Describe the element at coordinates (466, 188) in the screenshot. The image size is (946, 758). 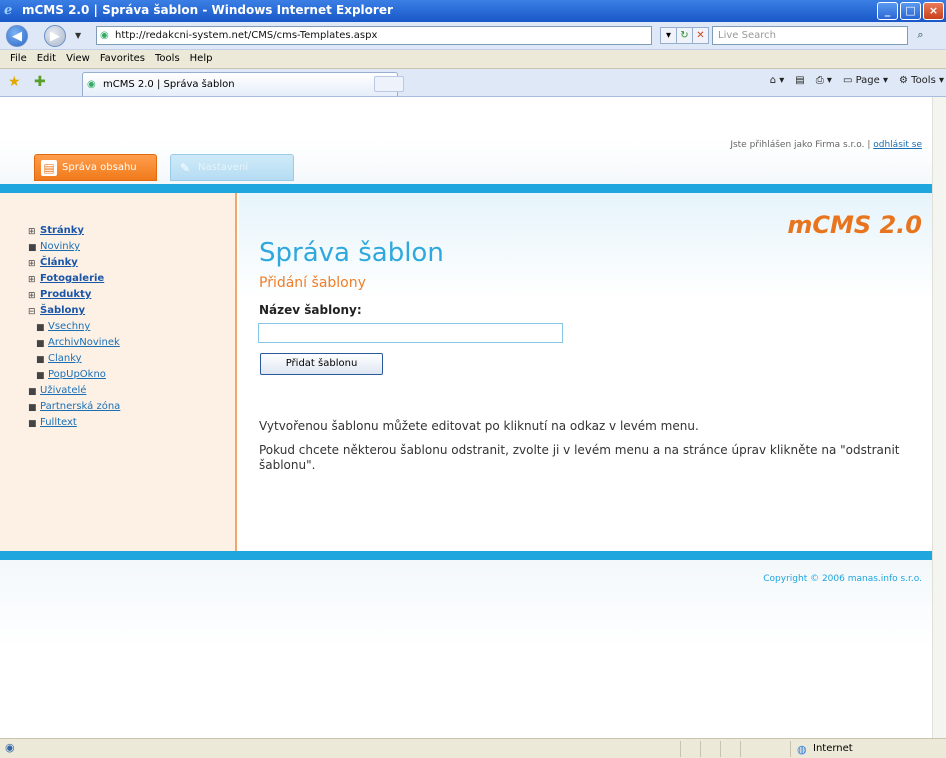
I see `header-divider` at that location.